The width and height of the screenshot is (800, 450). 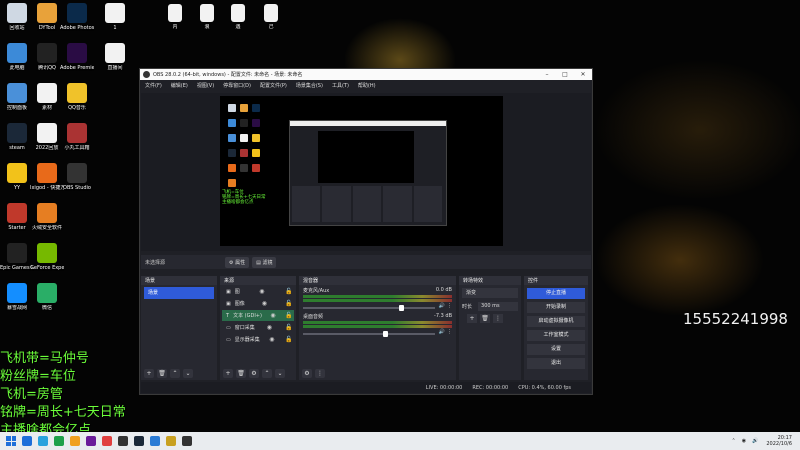 What do you see at coordinates (264, 262) in the screenshot?
I see `filters-button: ▤ 滤镜` at bounding box center [264, 262].